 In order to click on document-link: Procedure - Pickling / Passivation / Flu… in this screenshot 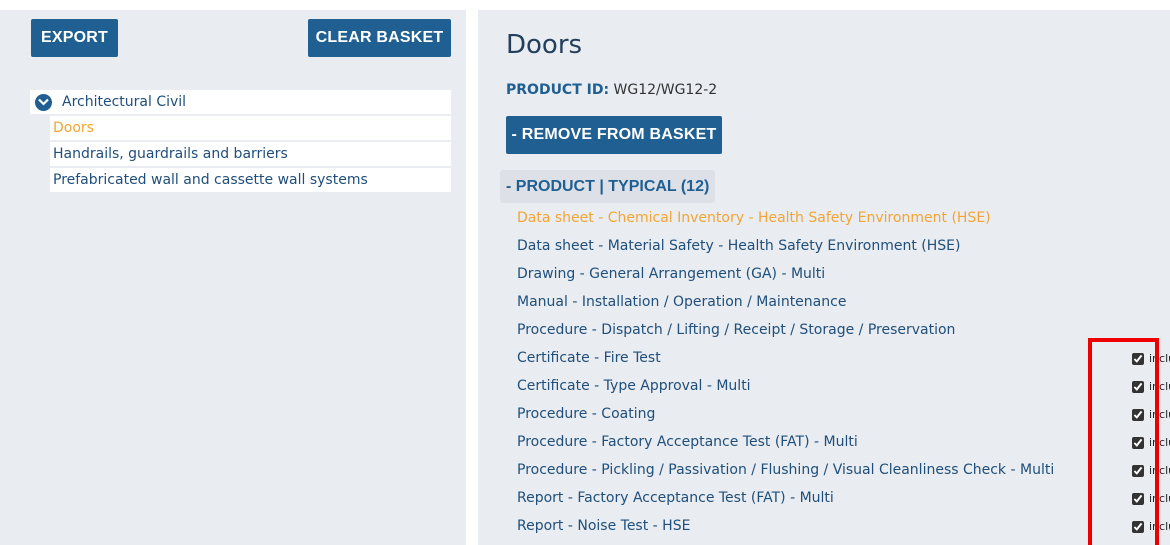, I will do `click(785, 470)`.